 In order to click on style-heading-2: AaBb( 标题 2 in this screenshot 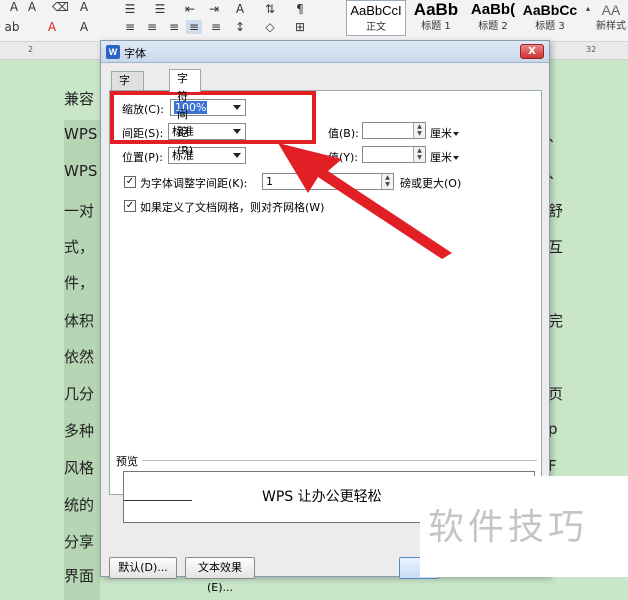, I will do `click(493, 18)`.